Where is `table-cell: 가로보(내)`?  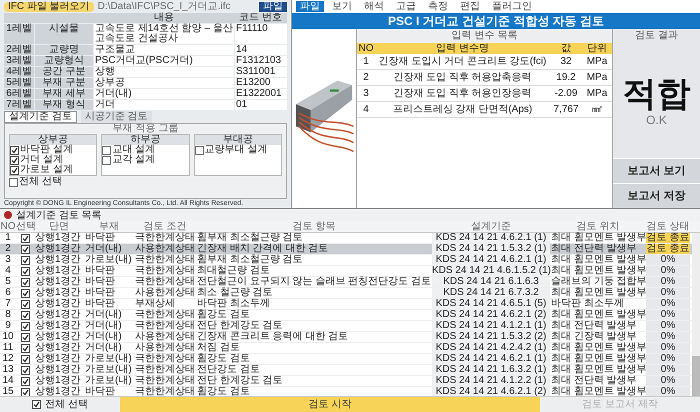 table-cell: 가로보(내) is located at coordinates (108, 259).